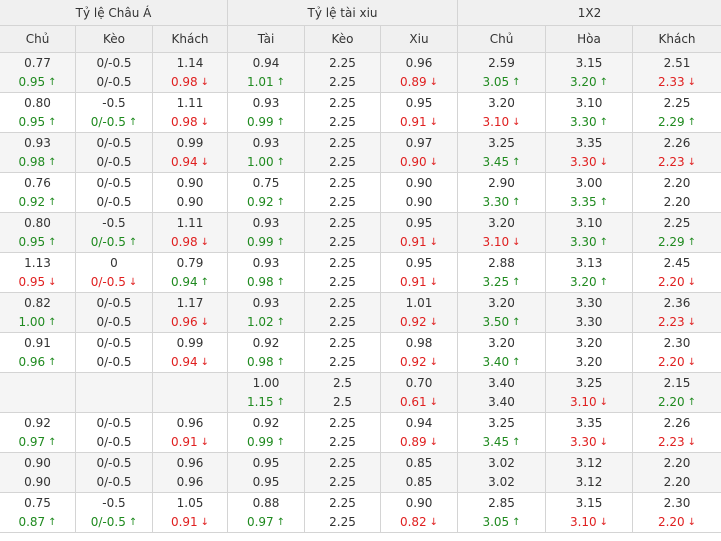  Describe the element at coordinates (419, 382) in the screenshot. I see `odds-value: 0.70` at that location.